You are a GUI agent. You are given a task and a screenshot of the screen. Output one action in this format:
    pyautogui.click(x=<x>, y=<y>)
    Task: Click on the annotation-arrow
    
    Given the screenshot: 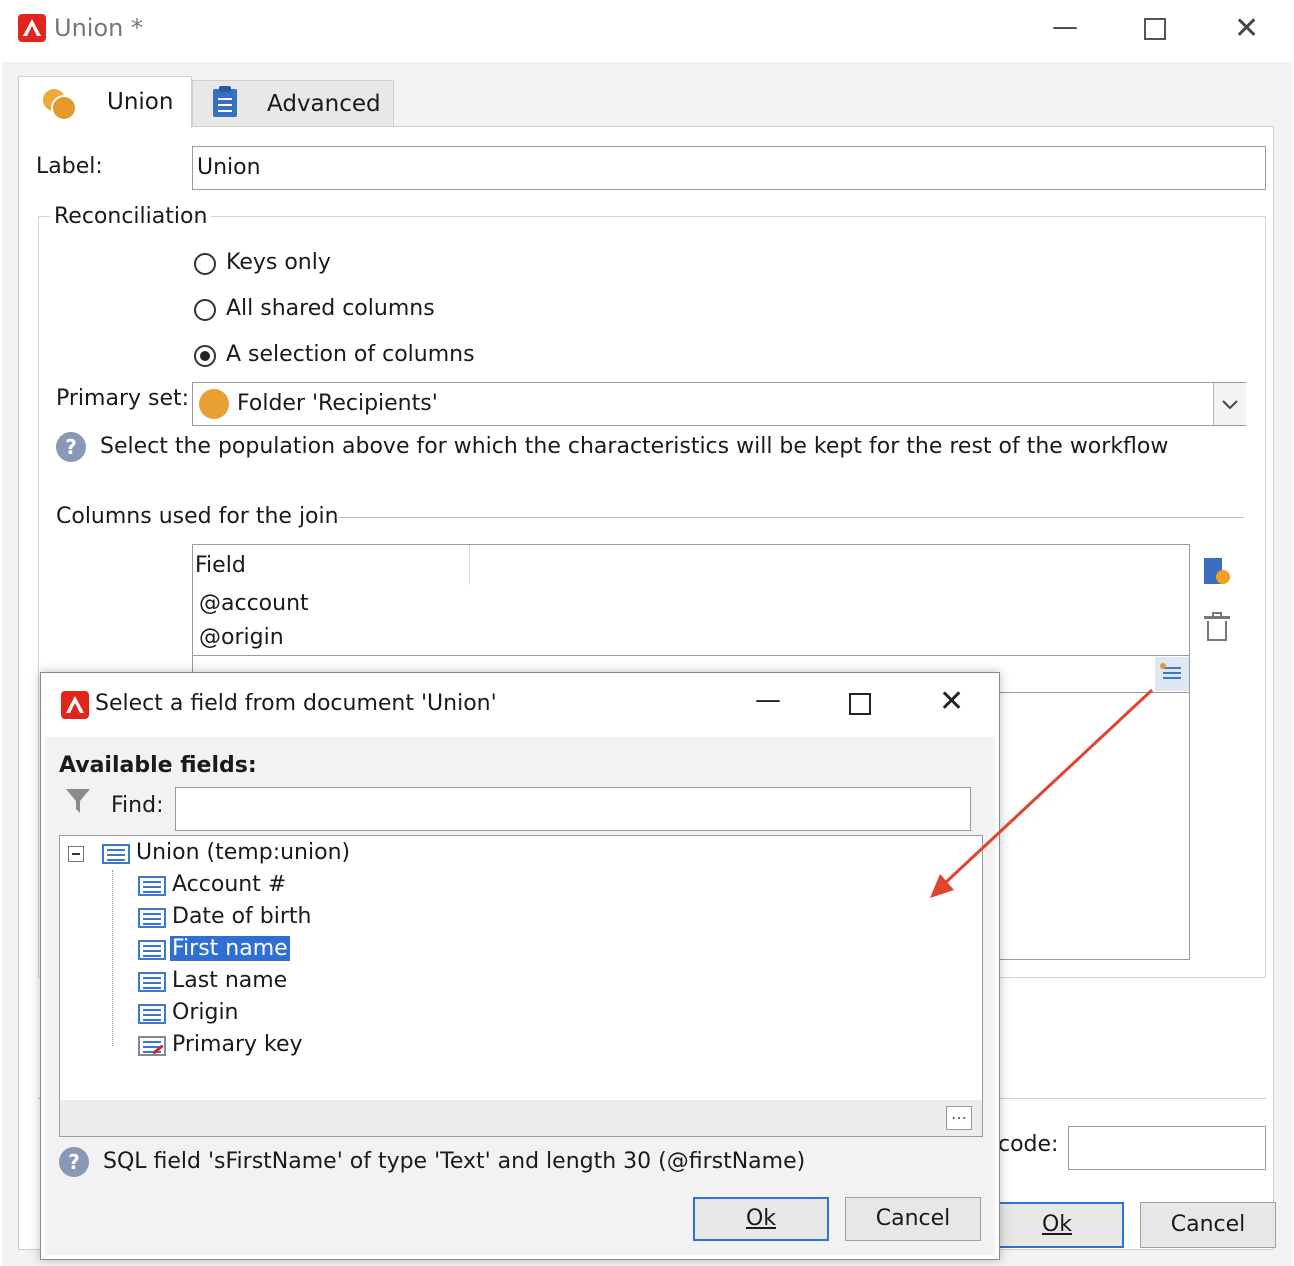 What is the action you would take?
    pyautogui.click(x=1042, y=793)
    